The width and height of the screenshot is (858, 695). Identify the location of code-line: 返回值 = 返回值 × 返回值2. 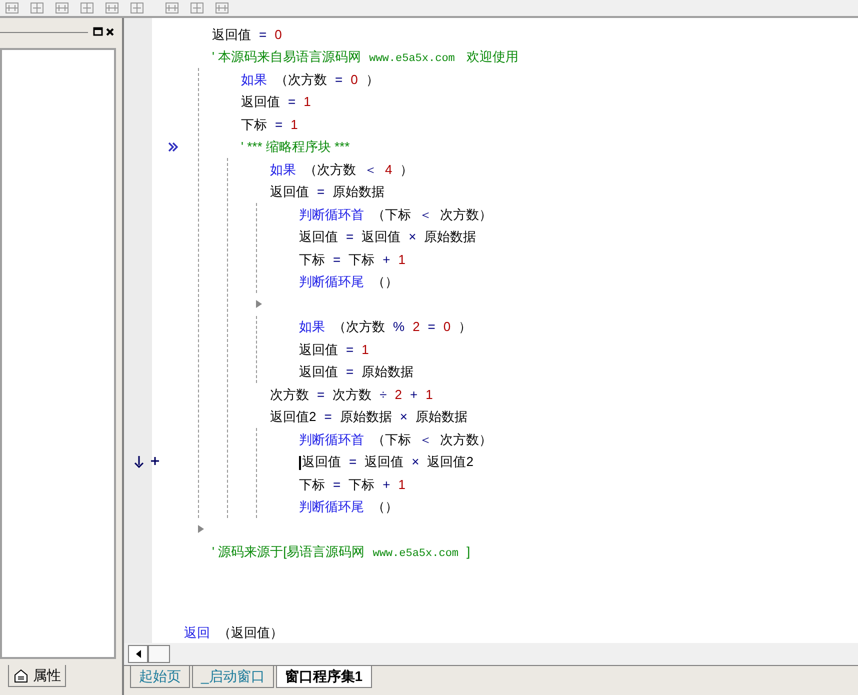
(390, 462).